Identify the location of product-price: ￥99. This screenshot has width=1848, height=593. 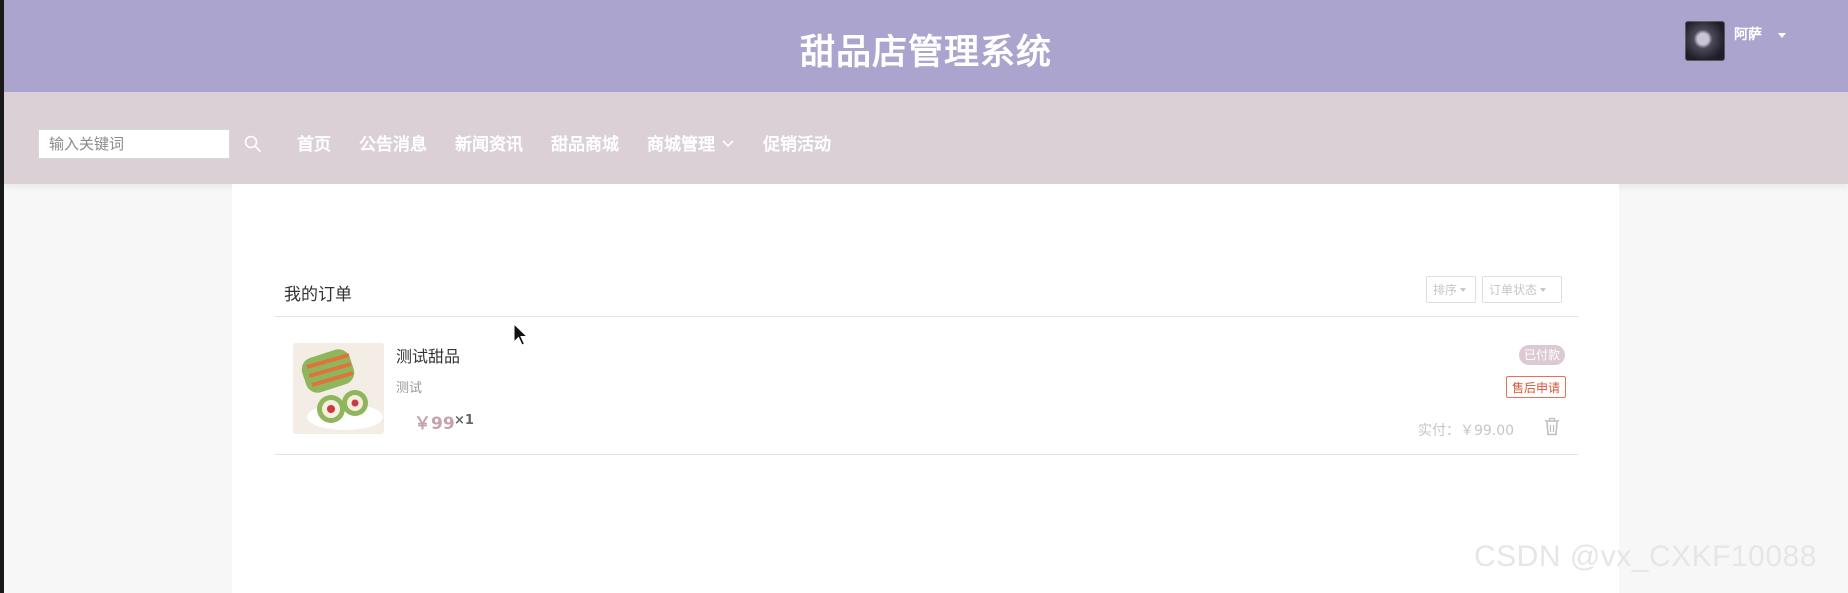
(434, 424).